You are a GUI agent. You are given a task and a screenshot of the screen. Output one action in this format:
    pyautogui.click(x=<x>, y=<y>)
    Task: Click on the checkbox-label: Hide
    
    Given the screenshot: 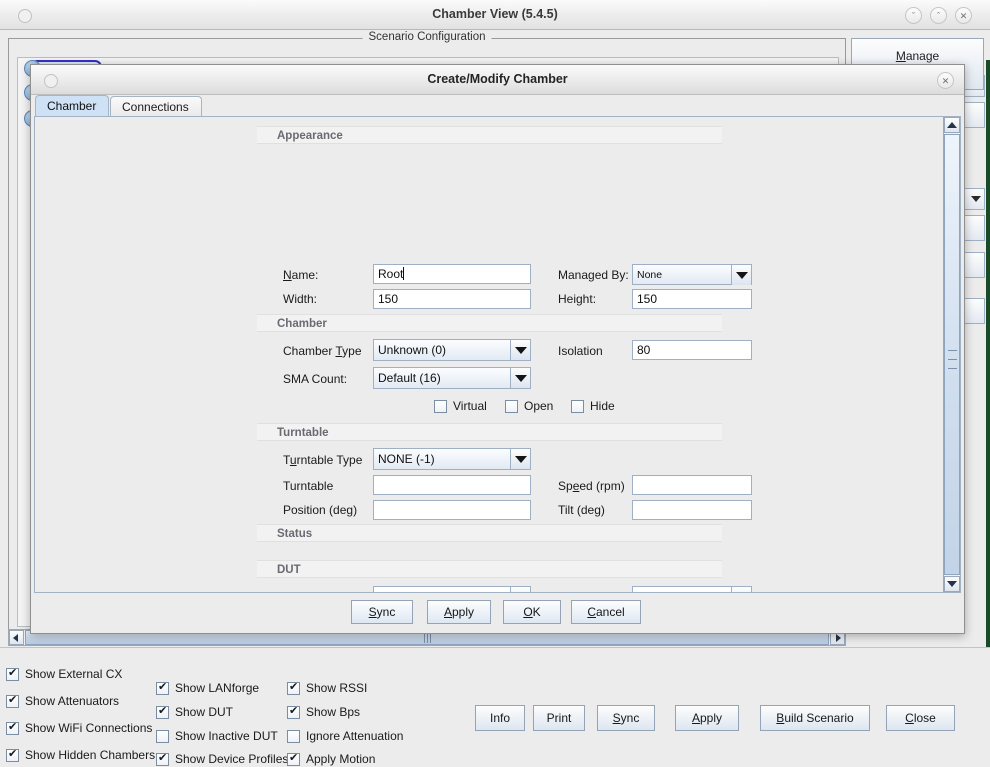 What is the action you would take?
    pyautogui.click(x=602, y=406)
    